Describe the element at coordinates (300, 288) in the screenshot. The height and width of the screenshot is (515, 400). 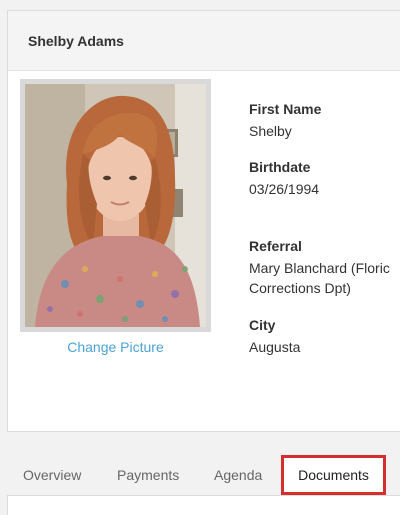
I see `referral-value-line2: Corrections Dpt)` at that location.